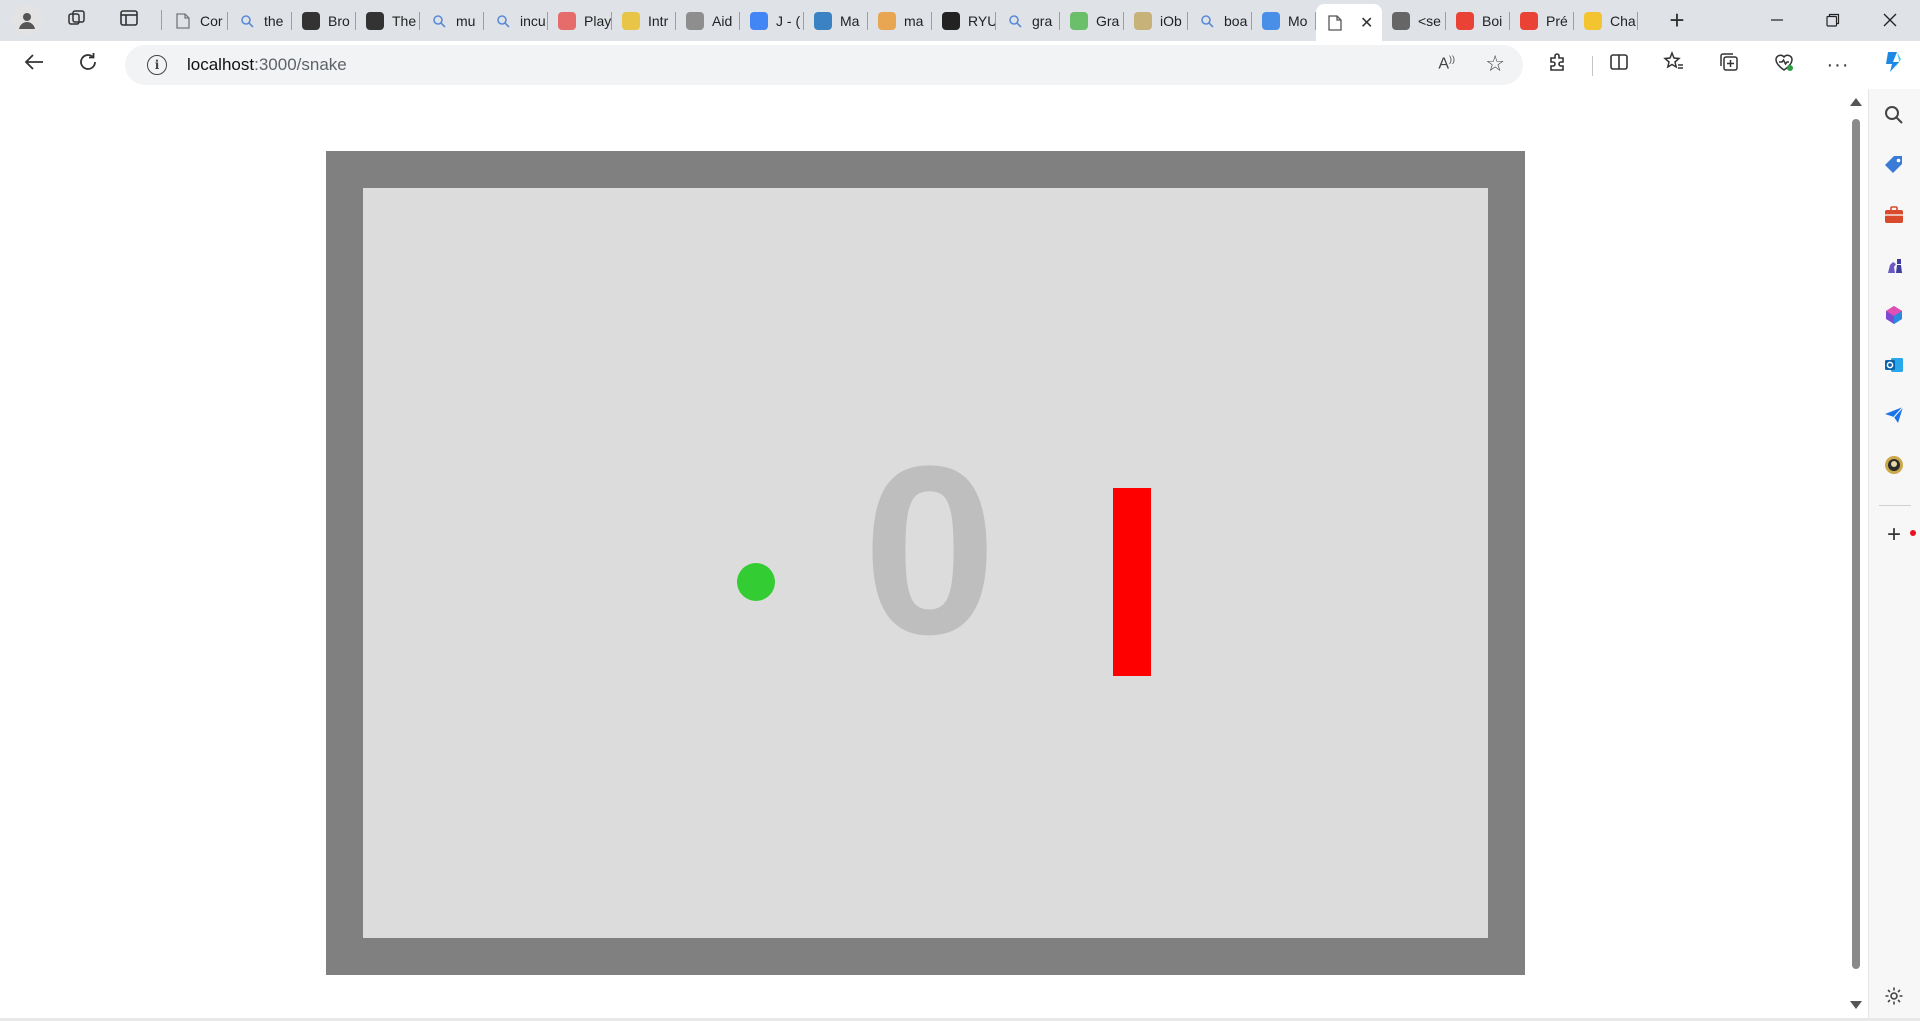 This screenshot has width=1920, height=1021. Describe the element at coordinates (1108, 21) in the screenshot. I see `tab-title: Gra` at that location.